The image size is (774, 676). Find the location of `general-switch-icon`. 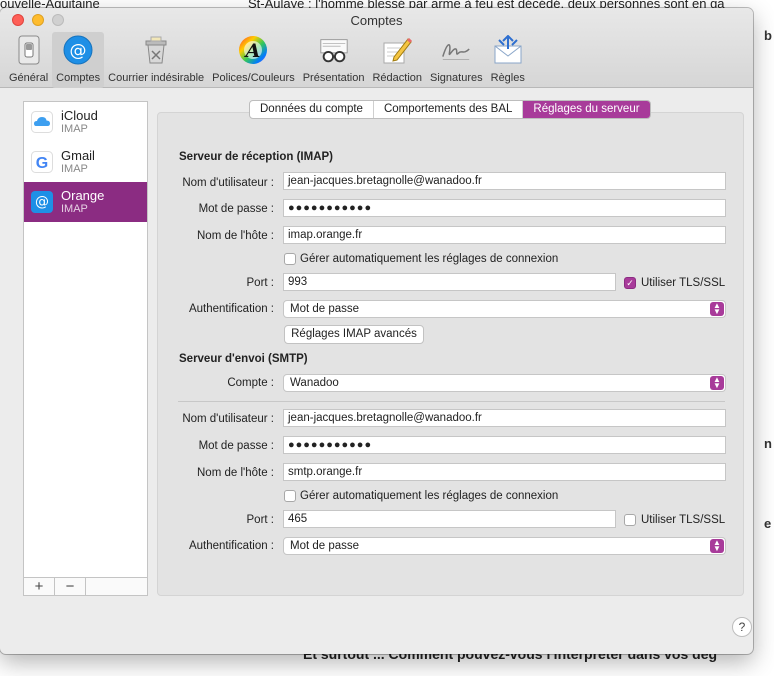

general-switch-icon is located at coordinates (29, 50).